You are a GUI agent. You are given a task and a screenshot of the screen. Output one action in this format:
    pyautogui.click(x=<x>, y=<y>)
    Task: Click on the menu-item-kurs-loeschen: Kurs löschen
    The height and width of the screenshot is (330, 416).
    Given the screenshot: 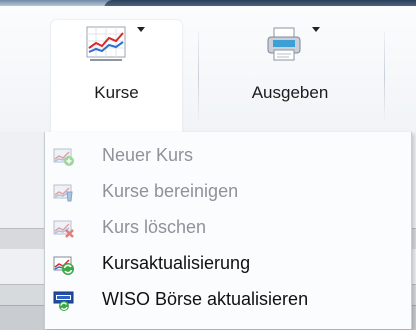 What is the action you would take?
    pyautogui.click(x=228, y=228)
    